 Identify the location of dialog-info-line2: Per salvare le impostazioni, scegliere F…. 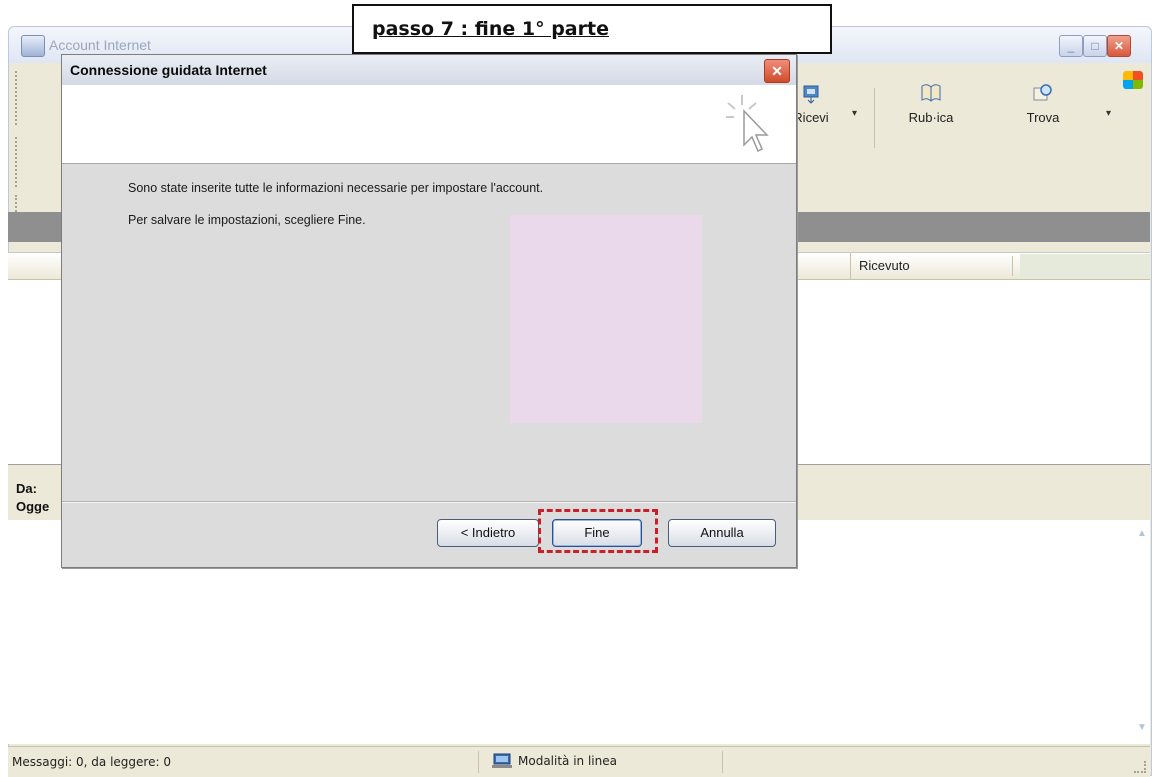
(247, 220).